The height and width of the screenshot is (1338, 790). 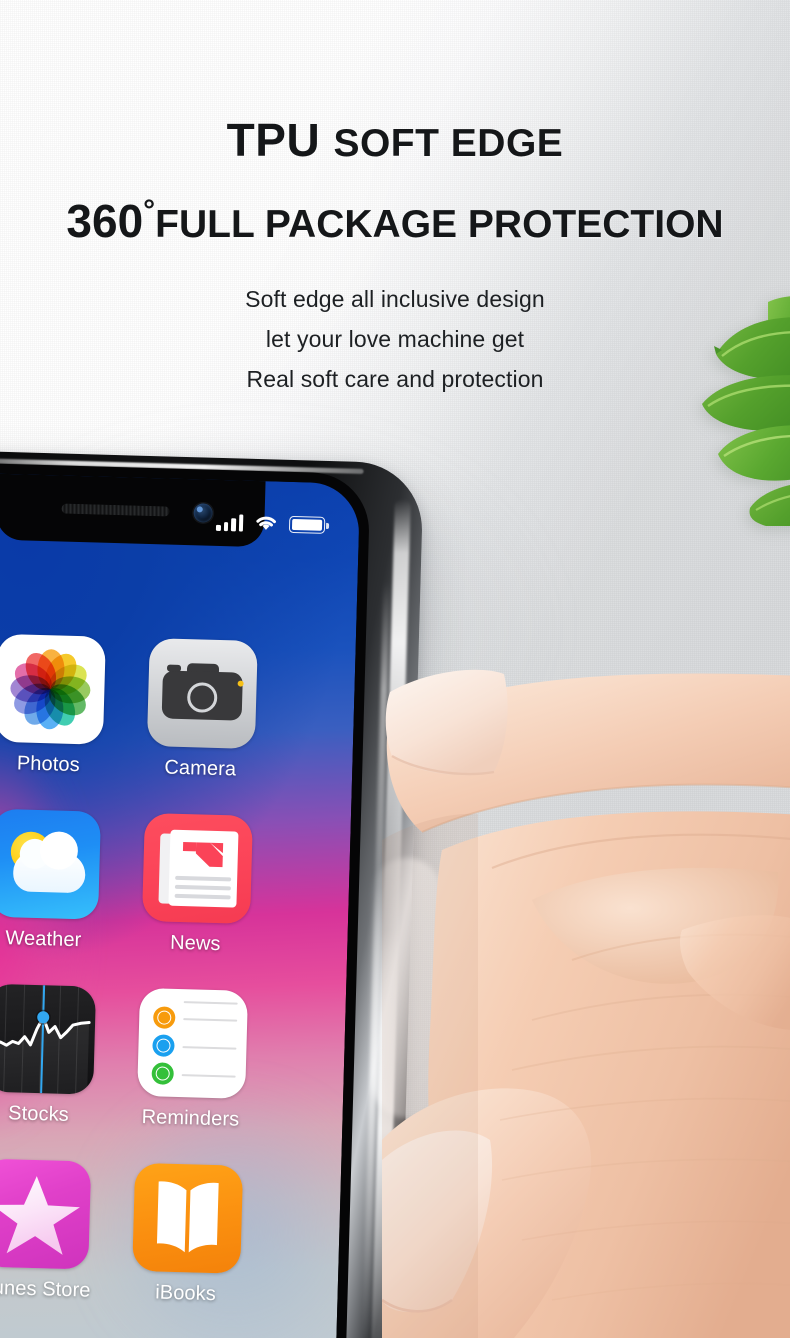 What do you see at coordinates (229, 523) in the screenshot?
I see `cellular-signal-icon` at bounding box center [229, 523].